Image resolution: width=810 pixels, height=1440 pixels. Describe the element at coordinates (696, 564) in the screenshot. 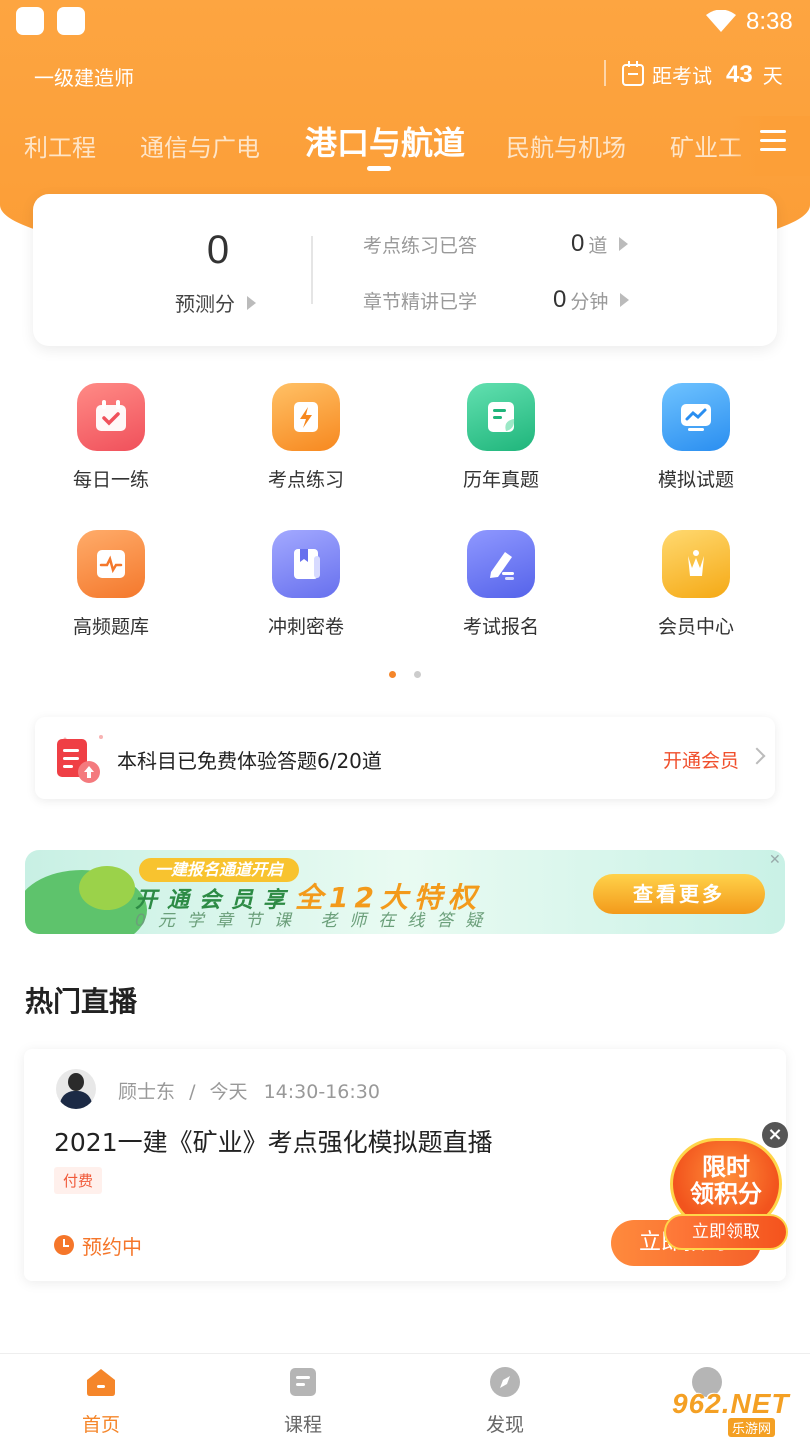

I see `crown-member-icon` at that location.